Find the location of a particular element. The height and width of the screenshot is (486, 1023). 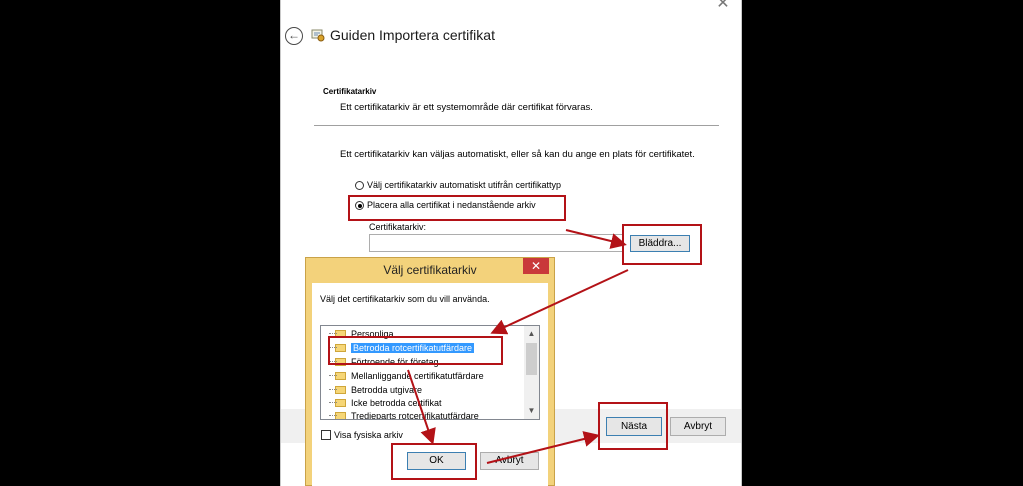

annotation-arrows is located at coordinates (518, 346).